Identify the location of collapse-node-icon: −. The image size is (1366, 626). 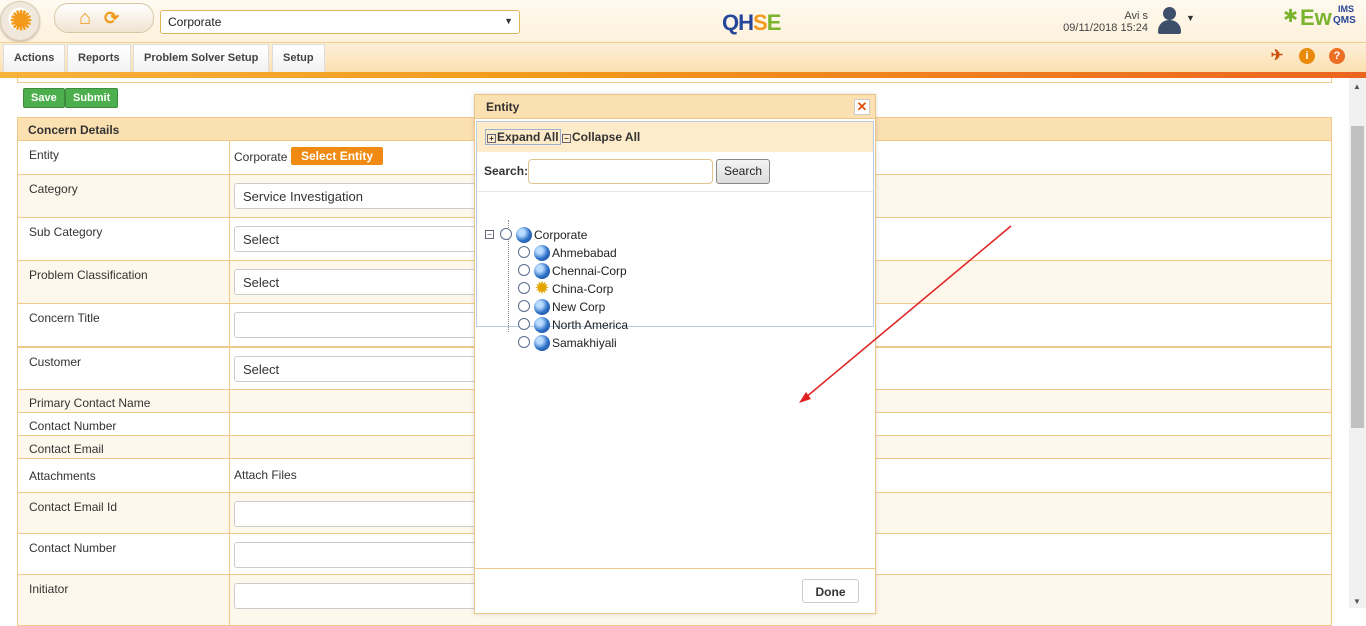
(489, 234).